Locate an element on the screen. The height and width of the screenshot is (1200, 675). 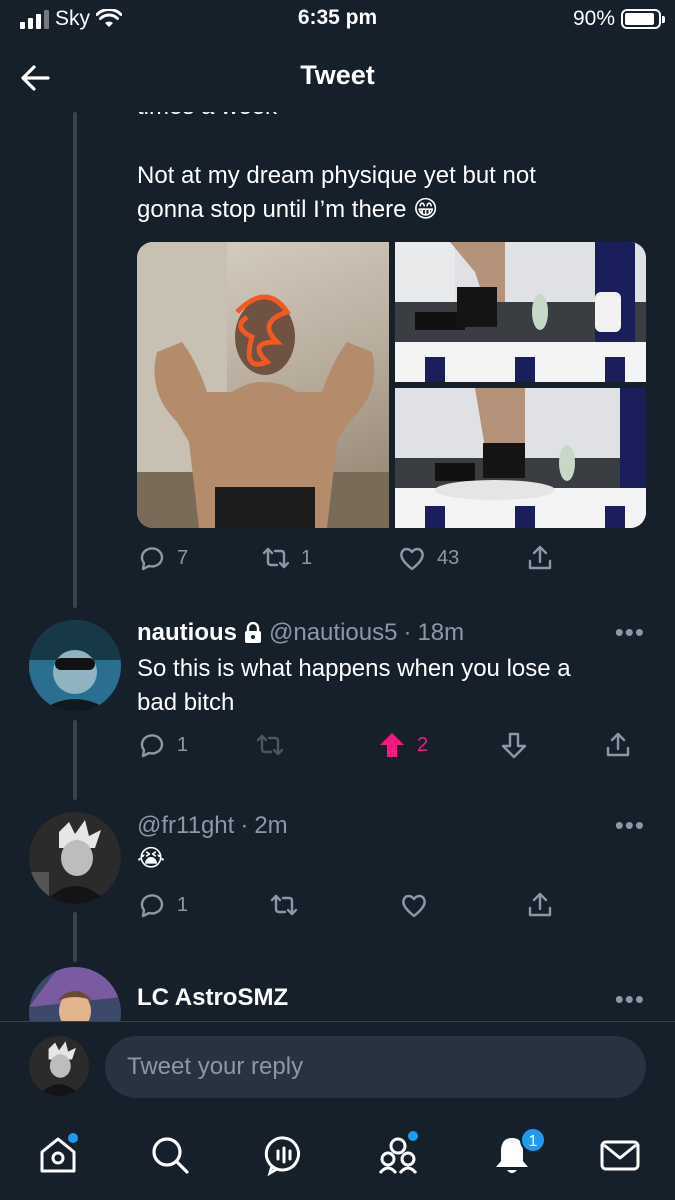
retweet-action is located at coordinates (284, 905).